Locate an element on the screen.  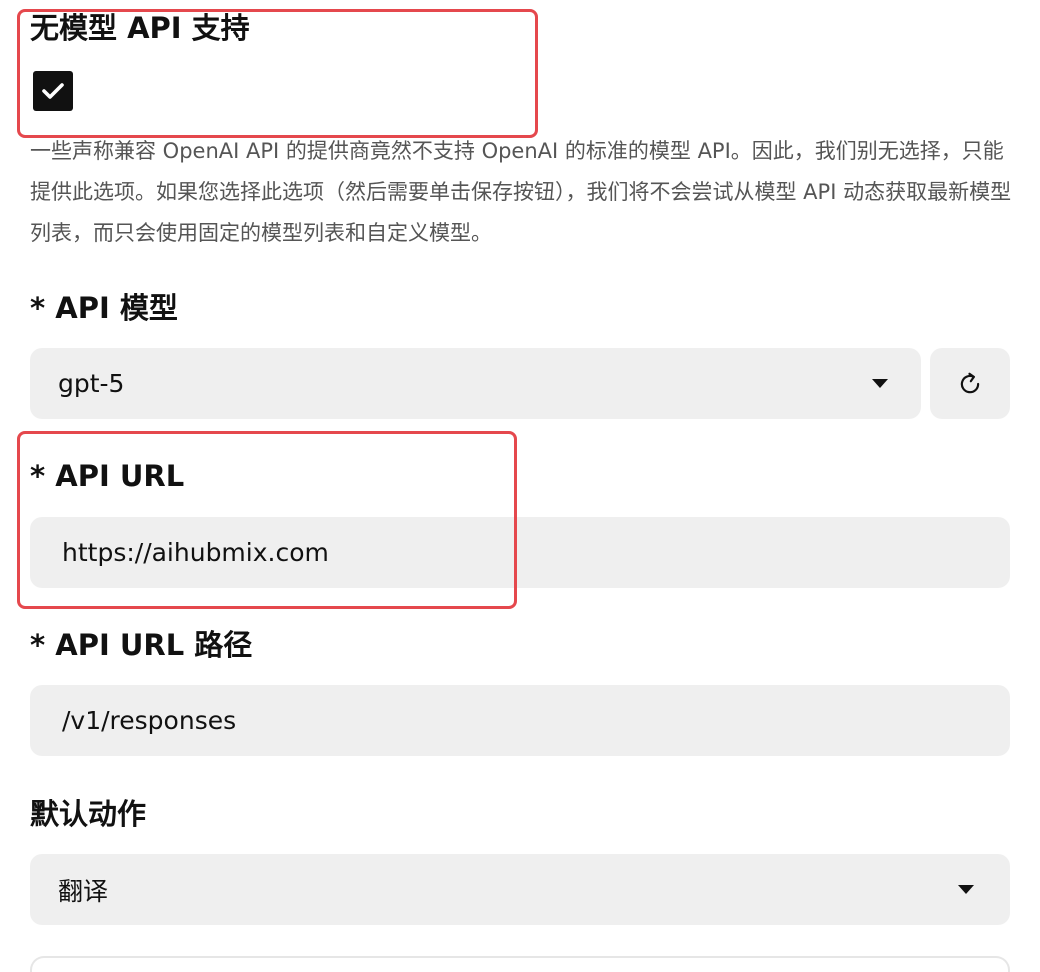
refresh-icon is located at coordinates (970, 382).